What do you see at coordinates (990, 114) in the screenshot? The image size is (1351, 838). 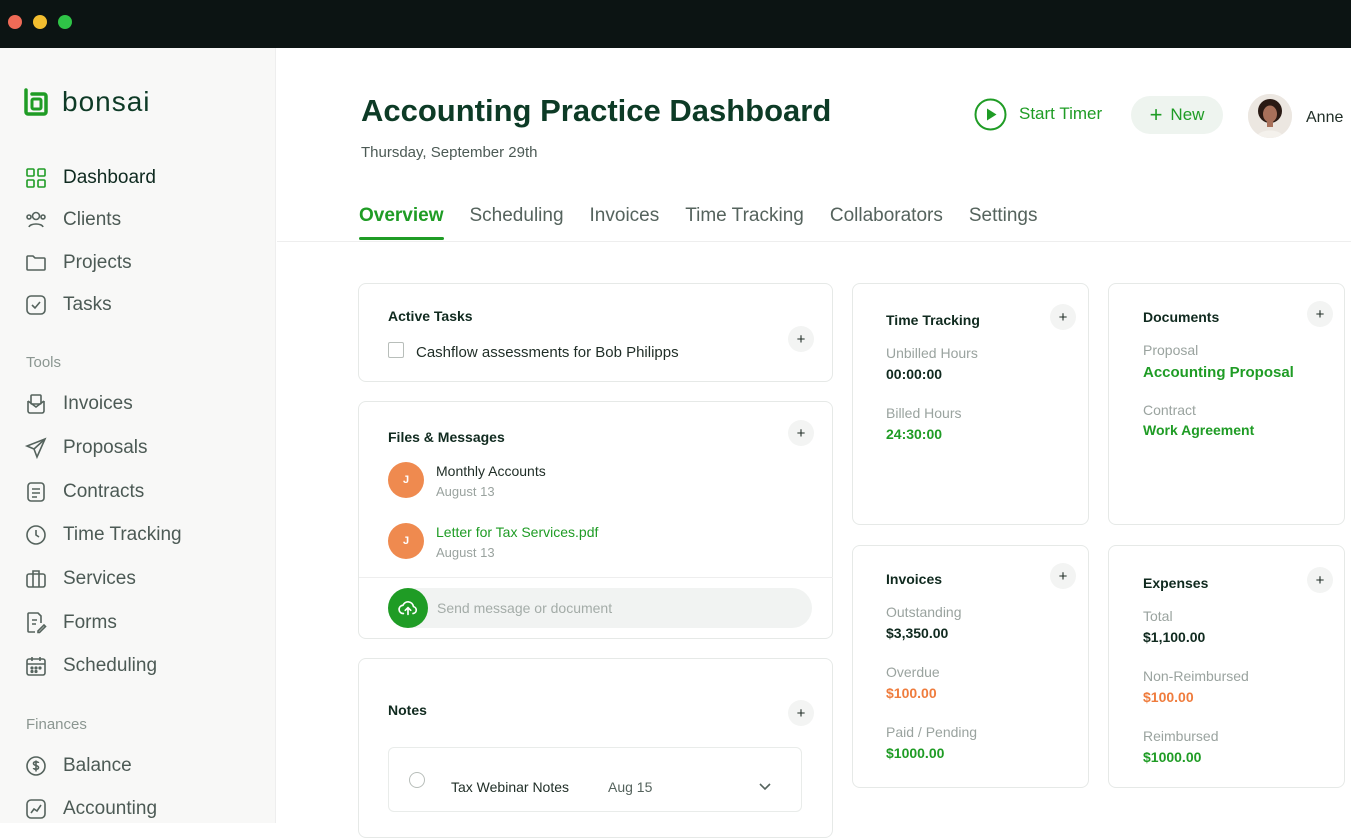 I see `play-circle-icon` at bounding box center [990, 114].